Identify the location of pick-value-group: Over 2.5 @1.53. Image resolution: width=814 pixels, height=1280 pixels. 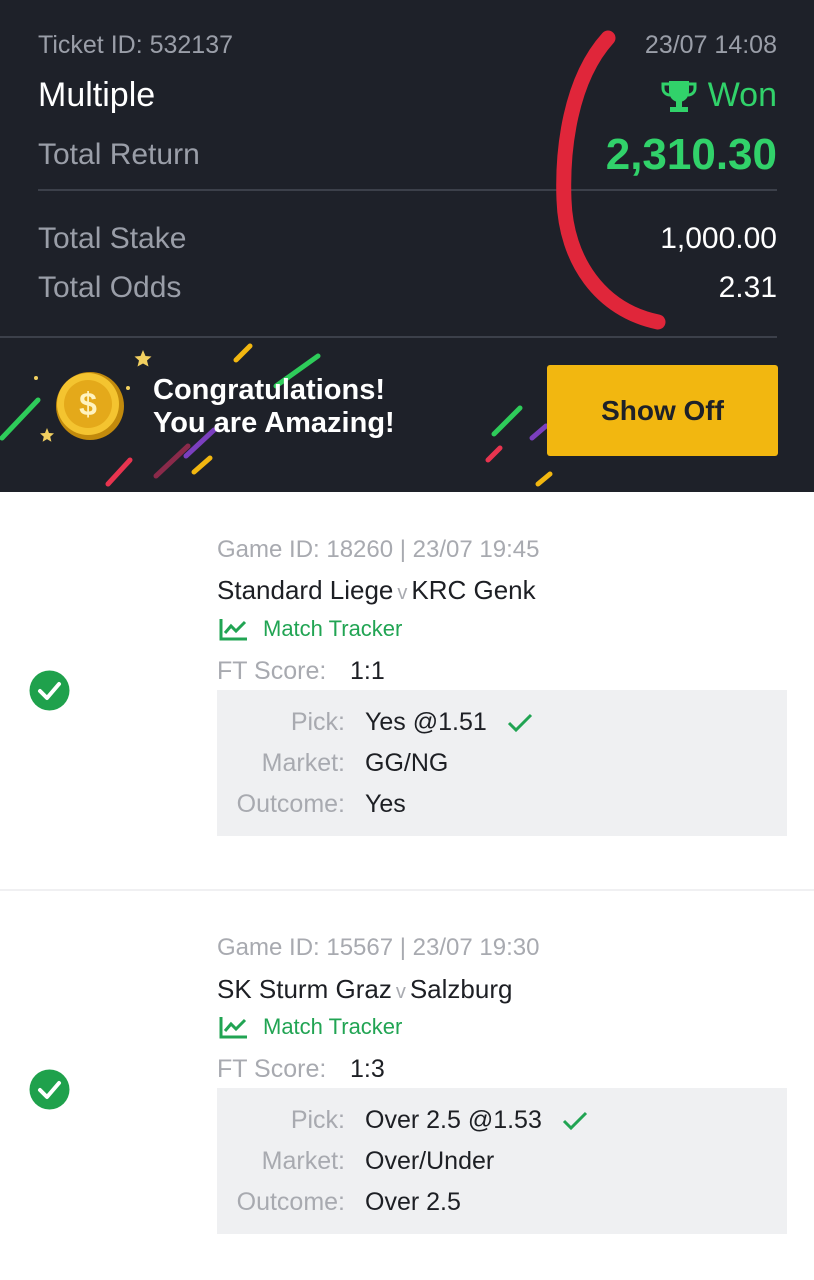
(476, 1120).